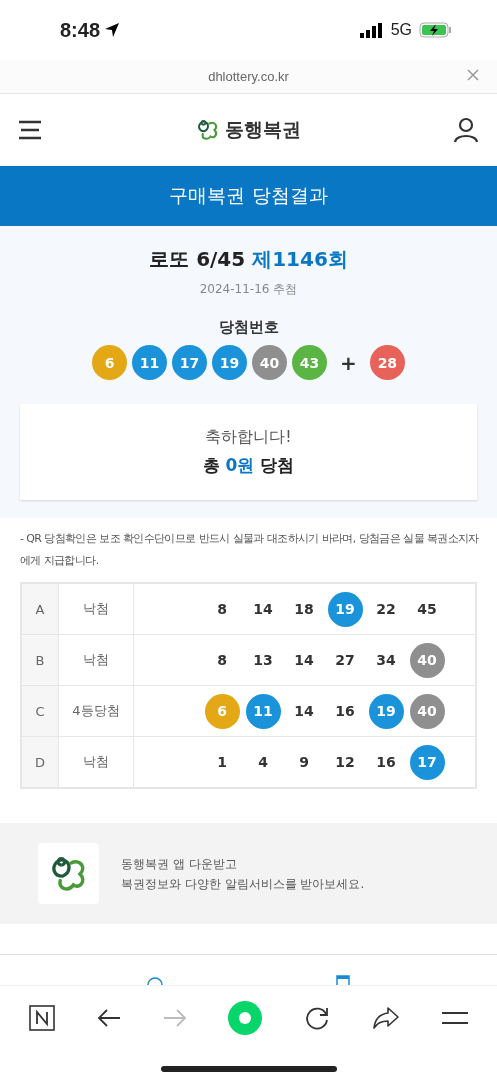 The height and width of the screenshot is (1079, 497). Describe the element at coordinates (80, 30) in the screenshot. I see `clock: 8:48` at that location.